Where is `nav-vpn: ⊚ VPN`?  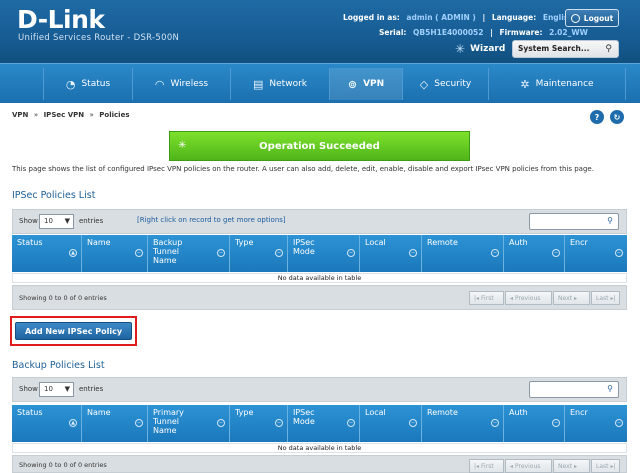 nav-vpn: ⊚ VPN is located at coordinates (365, 84).